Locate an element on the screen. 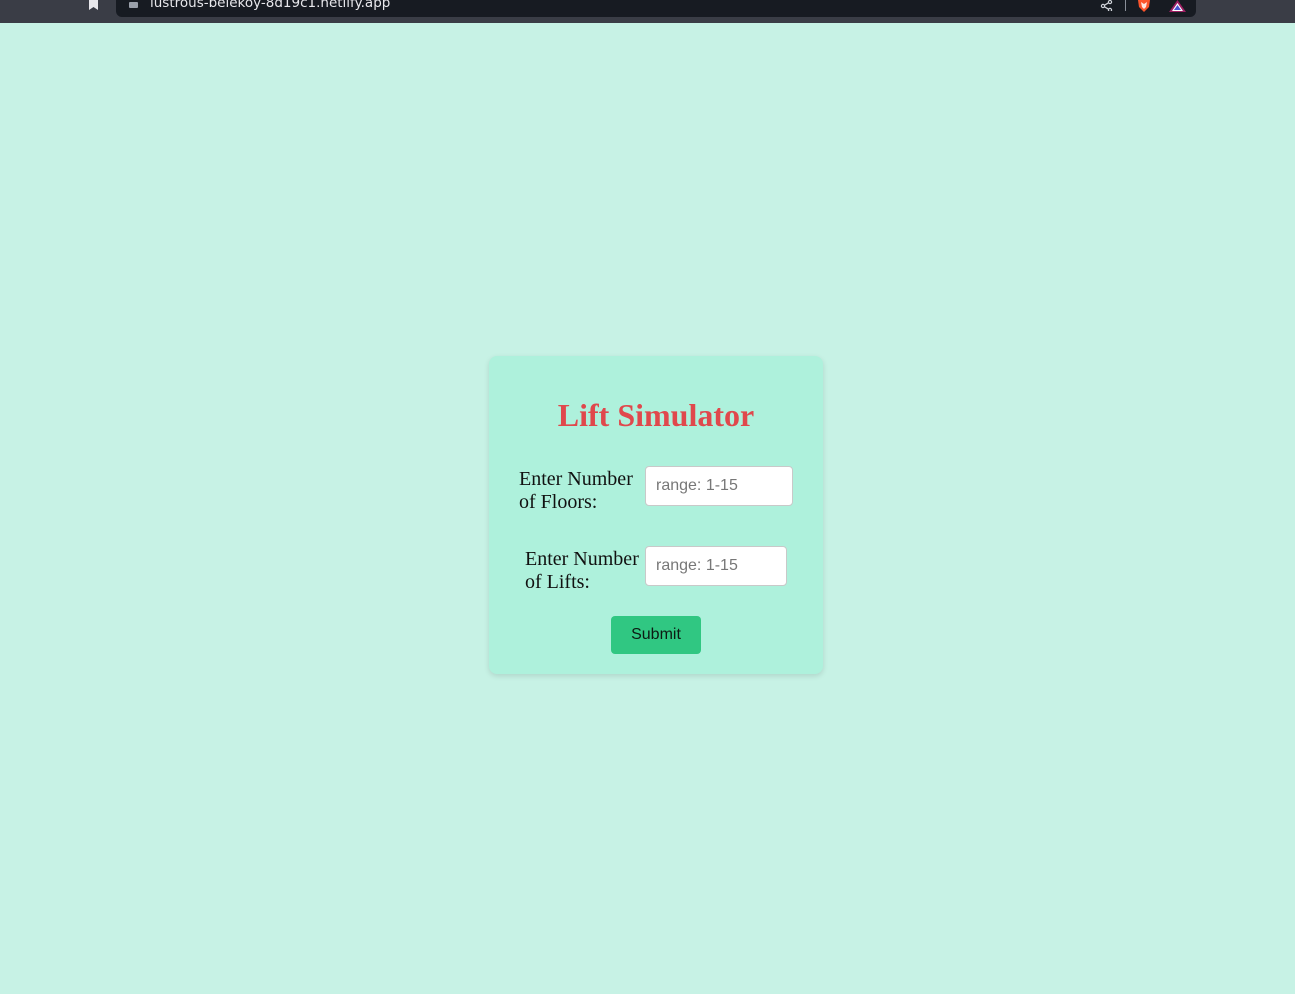 The image size is (1295, 994). submit-button: Submit is located at coordinates (656, 635).